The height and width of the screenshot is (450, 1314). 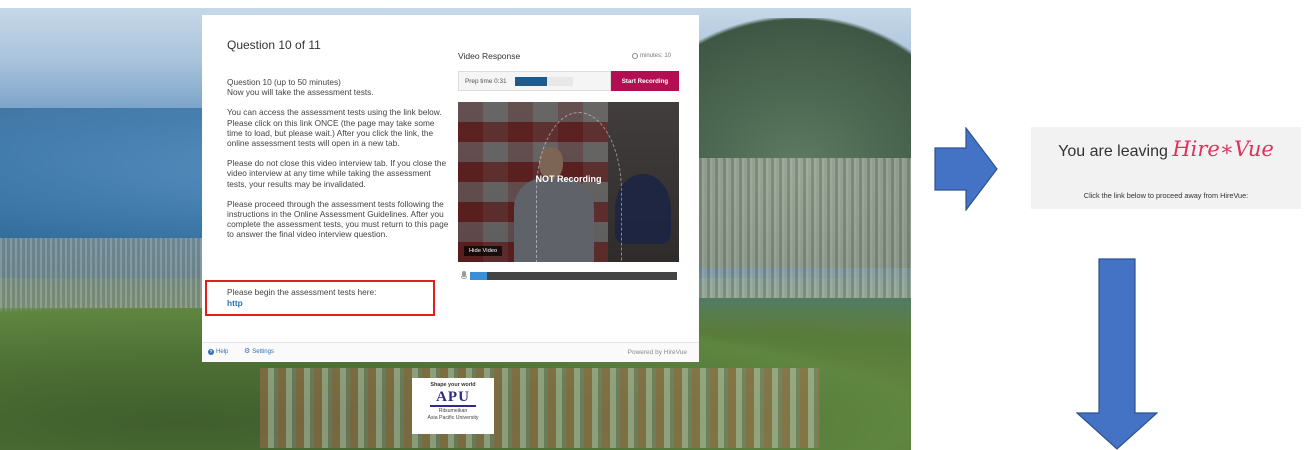 I want to click on mic-level-fill, so click(x=478, y=276).